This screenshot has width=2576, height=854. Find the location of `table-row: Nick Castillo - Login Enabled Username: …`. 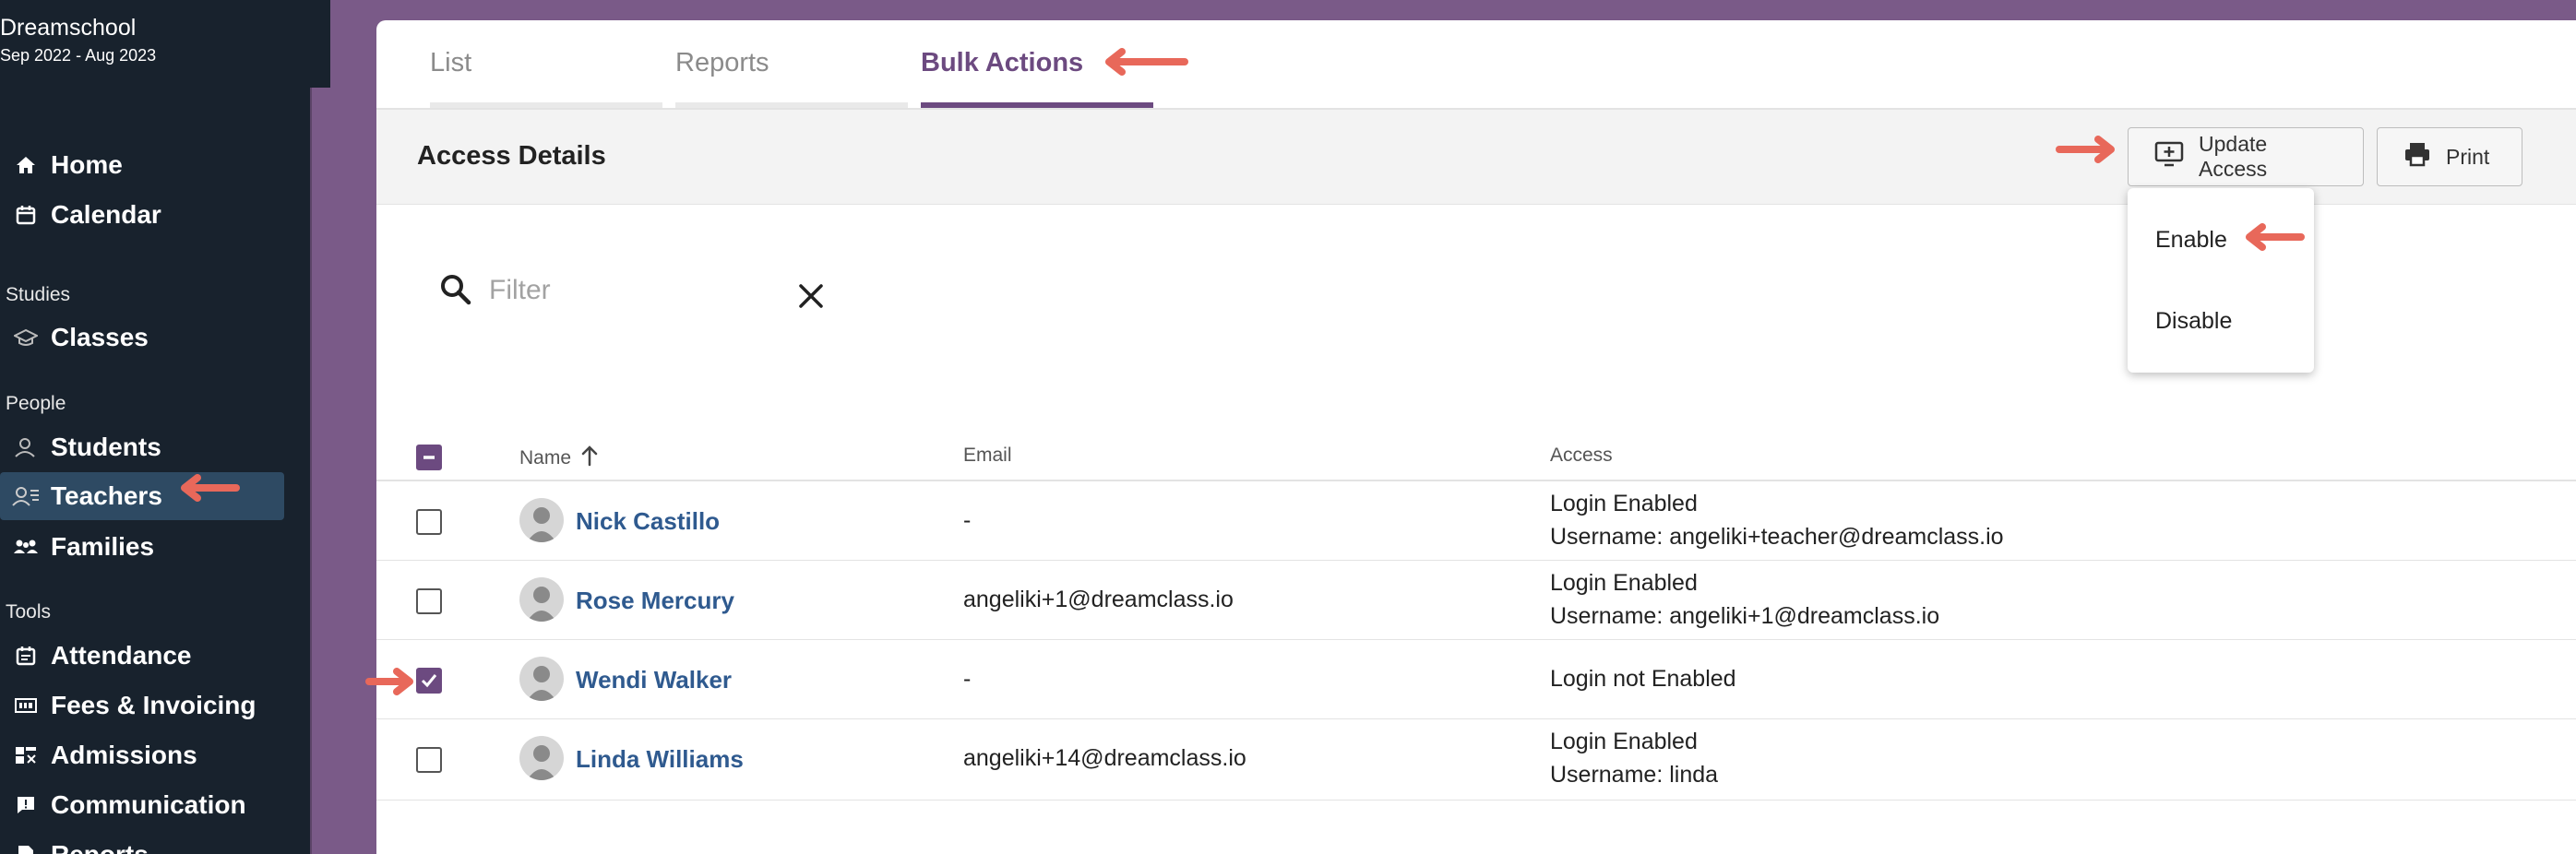

table-row: Nick Castillo - Login Enabled Username: … is located at coordinates (1476, 521).